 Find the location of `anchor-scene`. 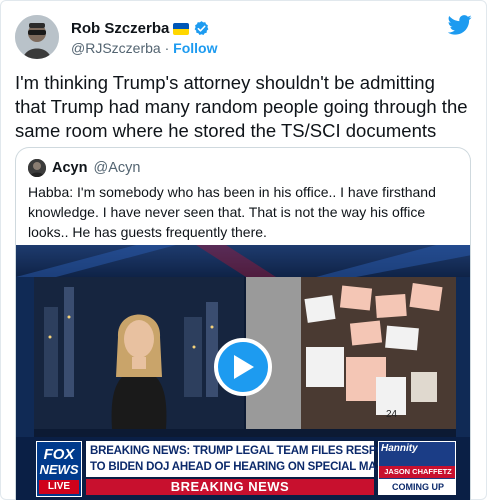

anchor-scene is located at coordinates (139, 353).